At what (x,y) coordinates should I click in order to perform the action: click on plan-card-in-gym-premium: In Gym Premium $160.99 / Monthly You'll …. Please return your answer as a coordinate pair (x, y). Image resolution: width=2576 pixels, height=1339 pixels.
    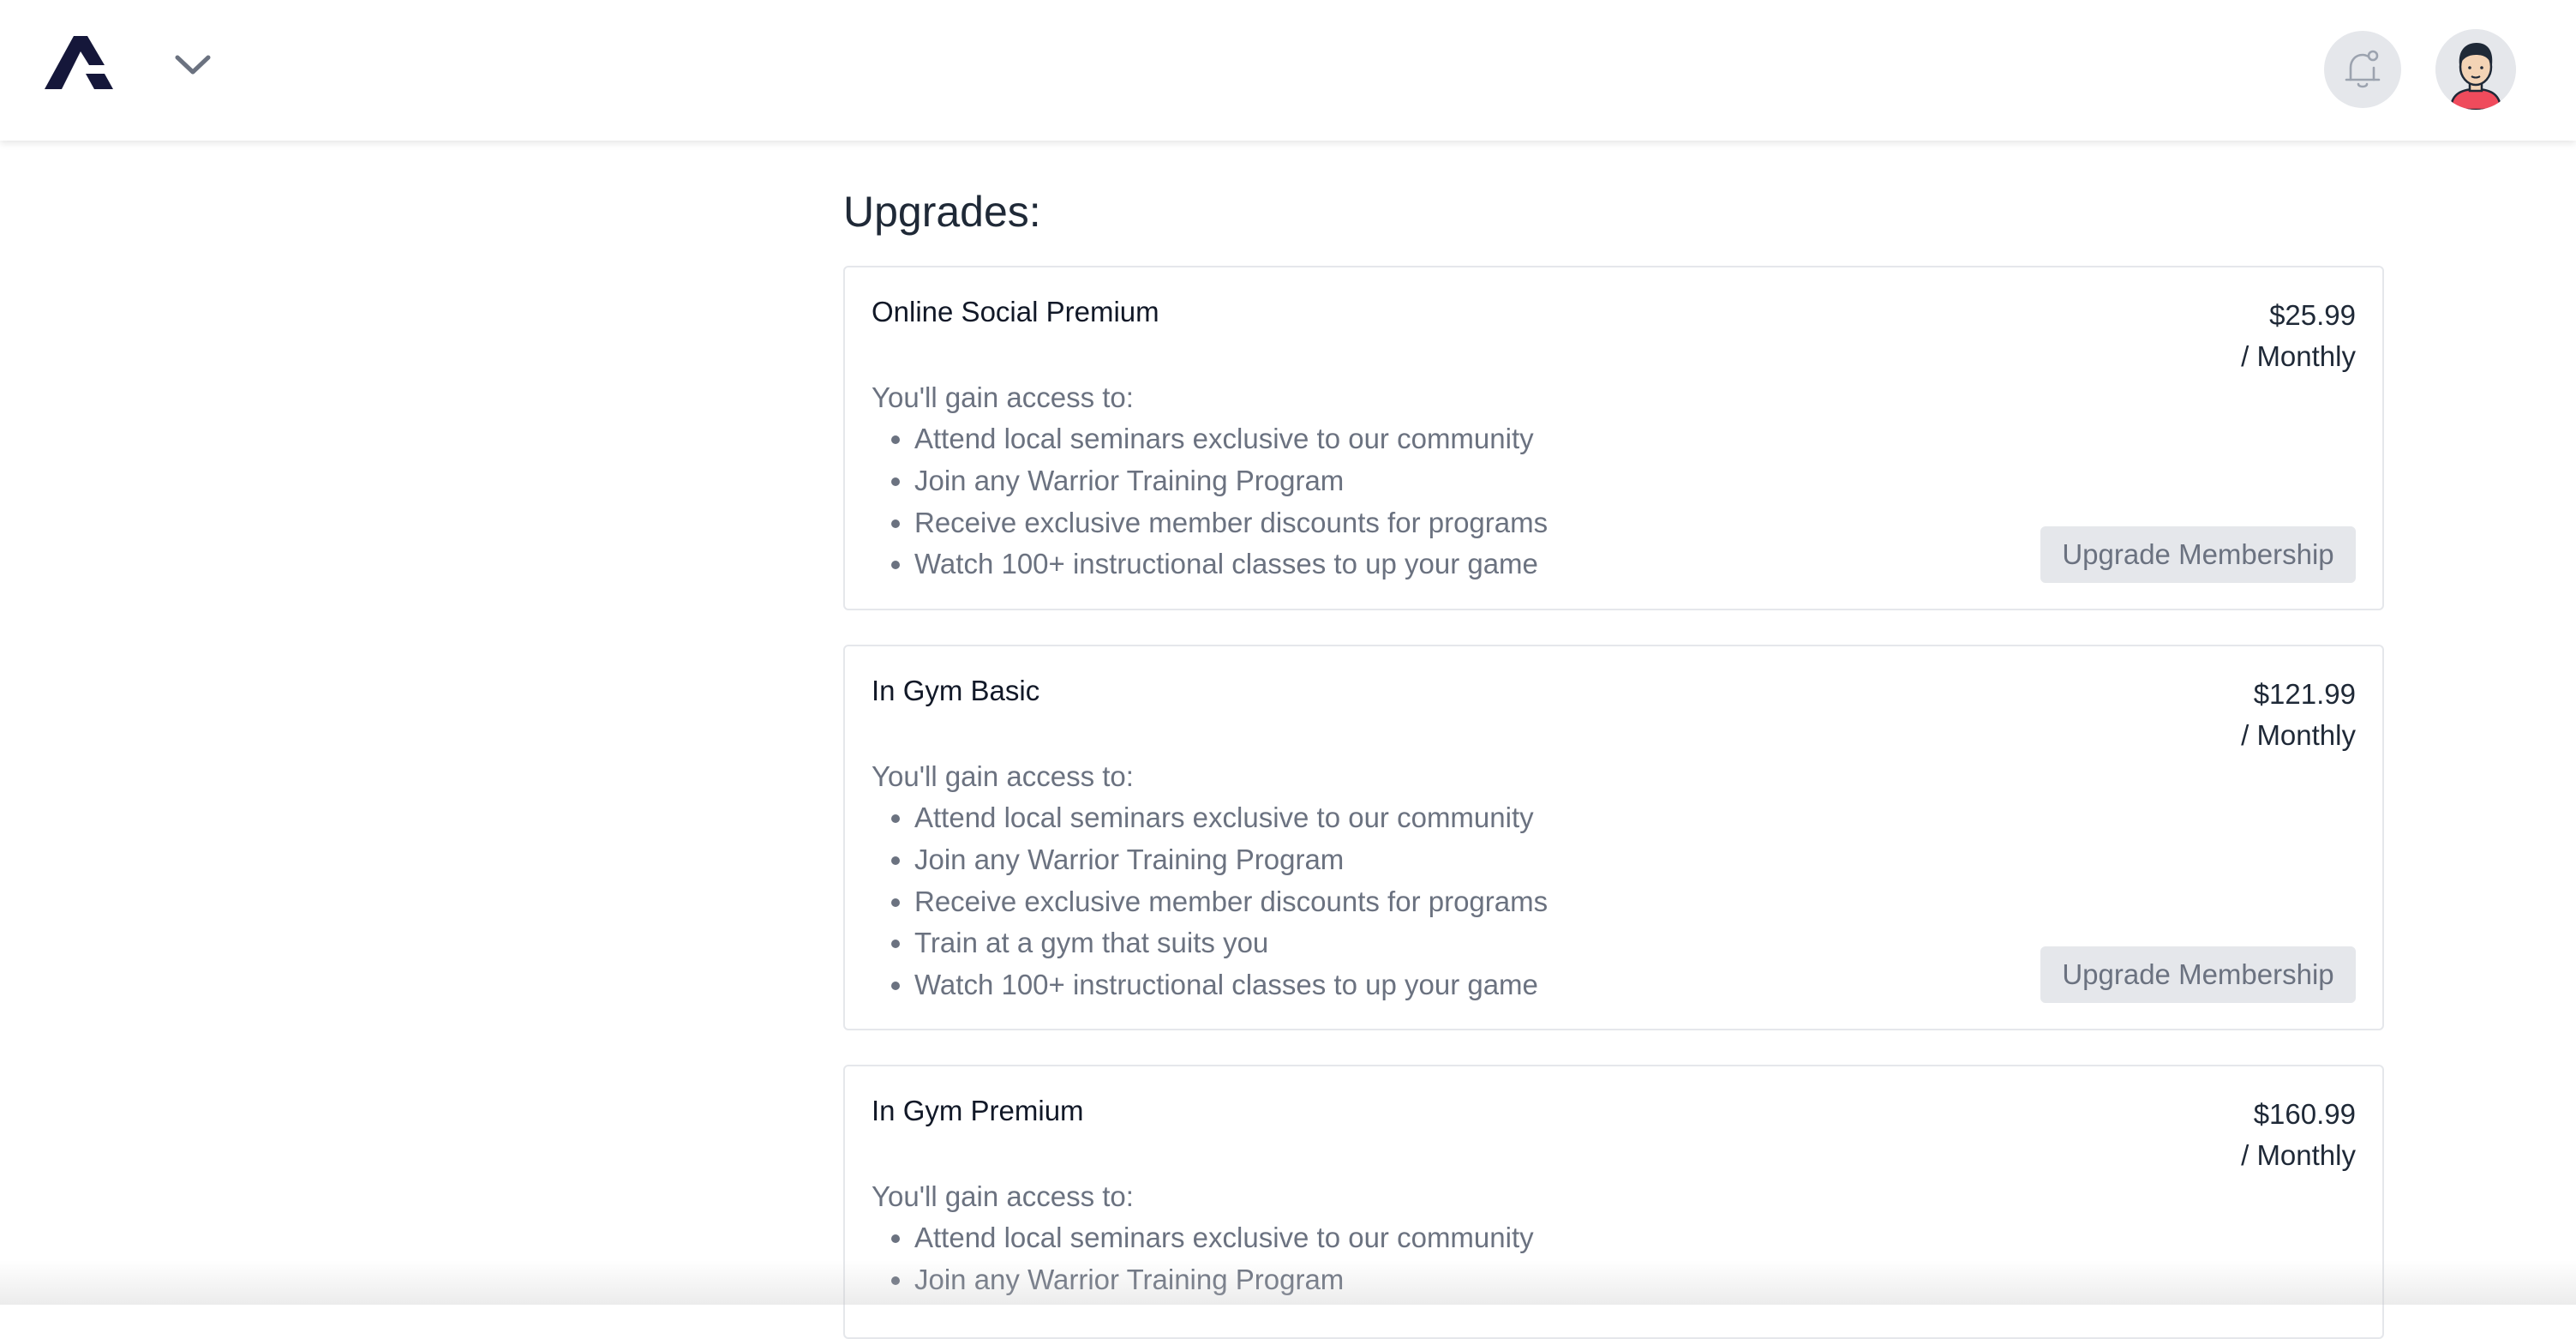
    Looking at the image, I should click on (1613, 1202).